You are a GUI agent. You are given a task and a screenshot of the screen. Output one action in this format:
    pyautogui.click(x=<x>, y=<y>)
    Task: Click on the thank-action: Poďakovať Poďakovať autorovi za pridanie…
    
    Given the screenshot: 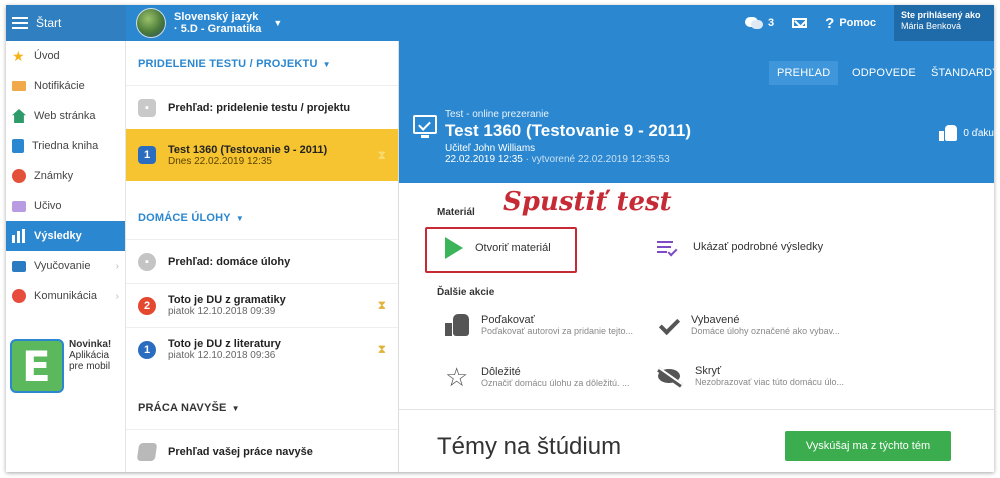 What is the action you would take?
    pyautogui.click(x=539, y=325)
    